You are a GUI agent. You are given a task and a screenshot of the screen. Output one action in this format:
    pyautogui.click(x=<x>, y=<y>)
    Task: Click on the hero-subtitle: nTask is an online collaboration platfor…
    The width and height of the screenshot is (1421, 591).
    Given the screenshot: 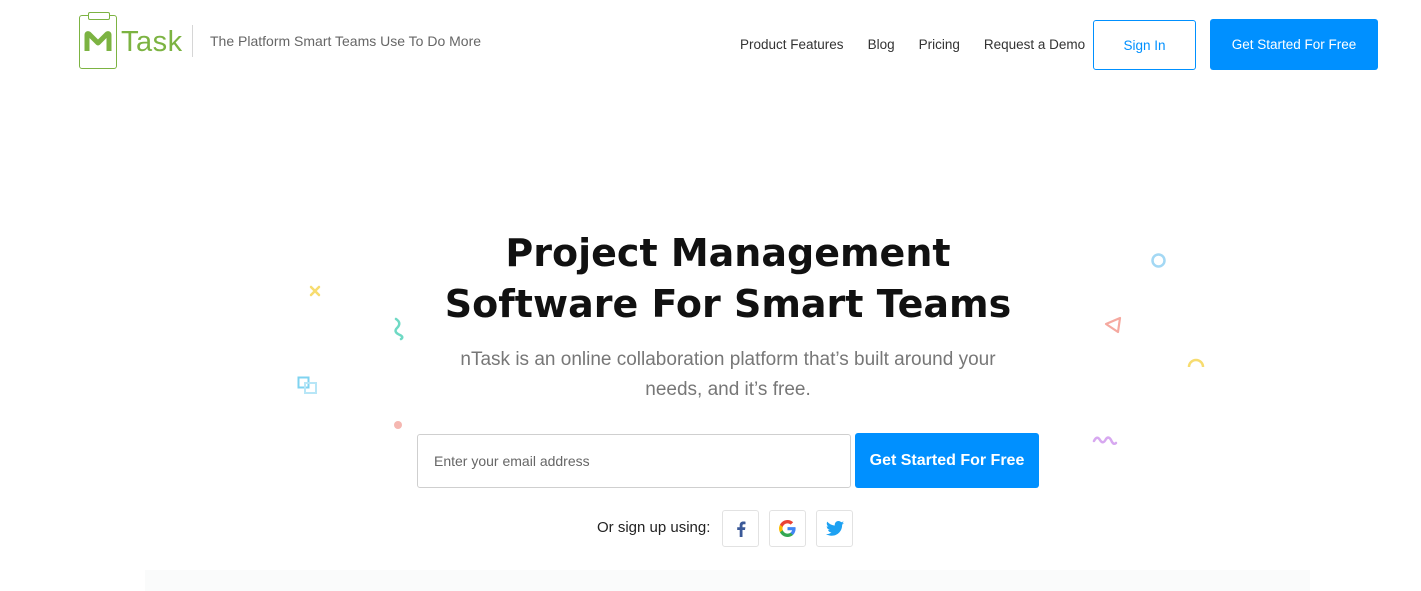 What is the action you would take?
    pyautogui.click(x=728, y=375)
    